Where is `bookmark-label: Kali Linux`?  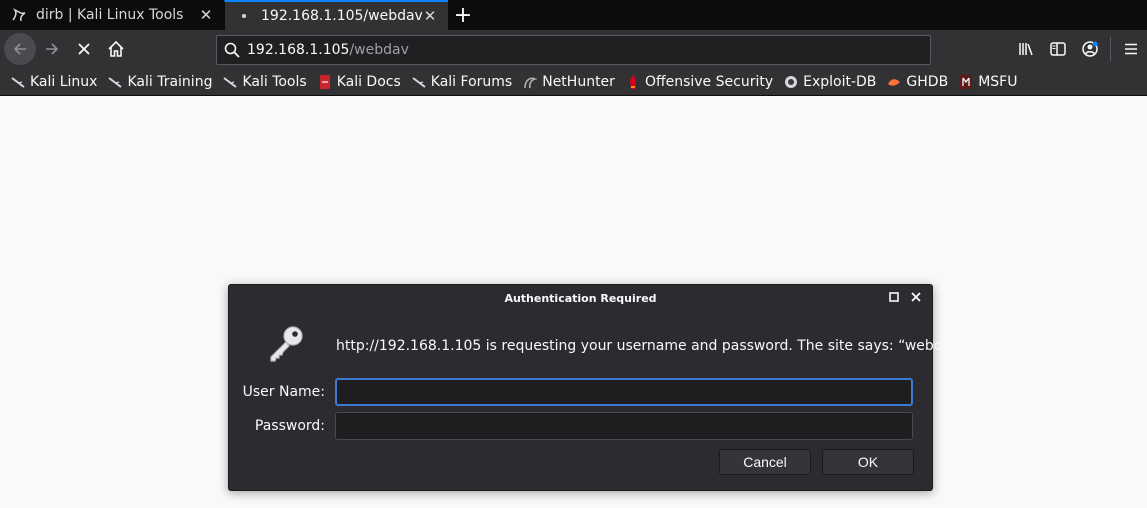
bookmark-label: Kali Linux is located at coordinates (64, 81).